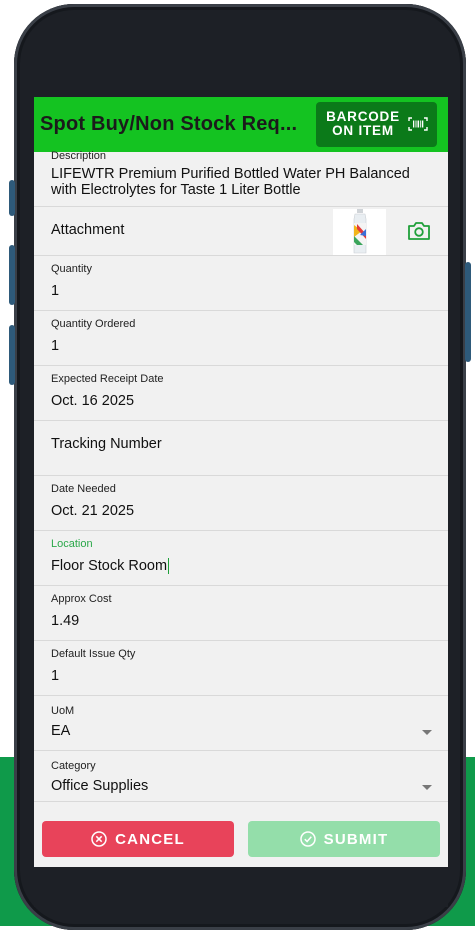 This screenshot has width=475, height=930. What do you see at coordinates (93, 324) in the screenshot?
I see `quantity-ordered-label: Quantity Ordered` at bounding box center [93, 324].